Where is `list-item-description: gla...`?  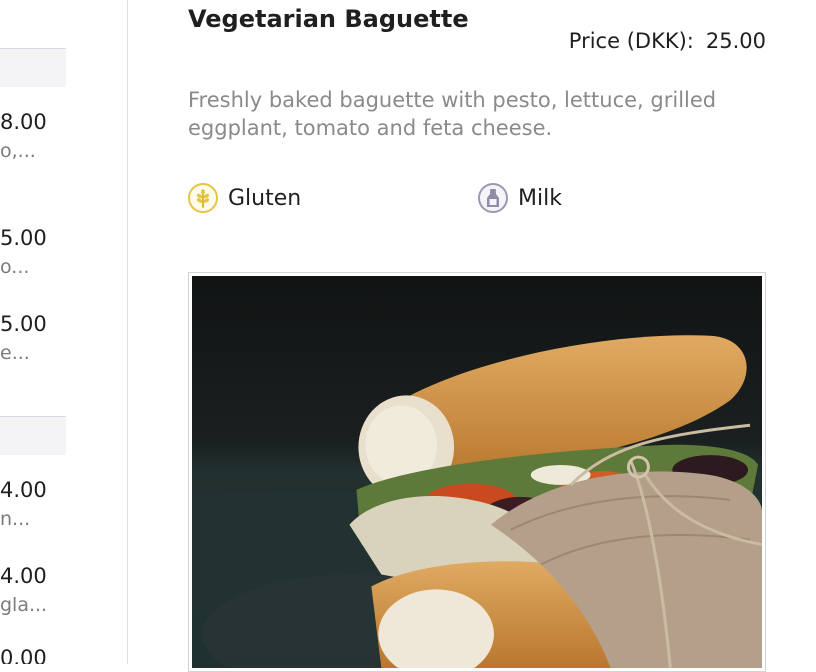
list-item-description: gla... is located at coordinates (24, 605).